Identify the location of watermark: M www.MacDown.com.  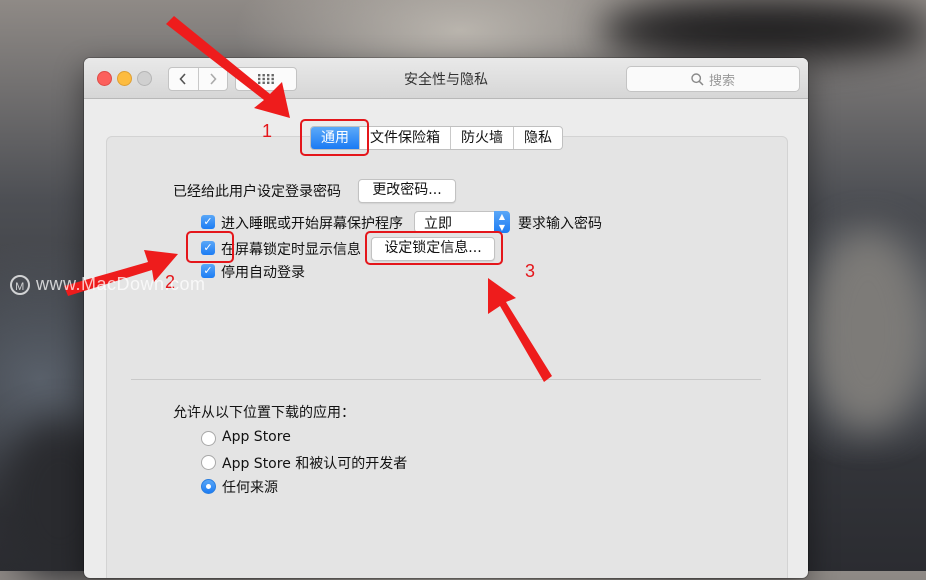
(108, 284).